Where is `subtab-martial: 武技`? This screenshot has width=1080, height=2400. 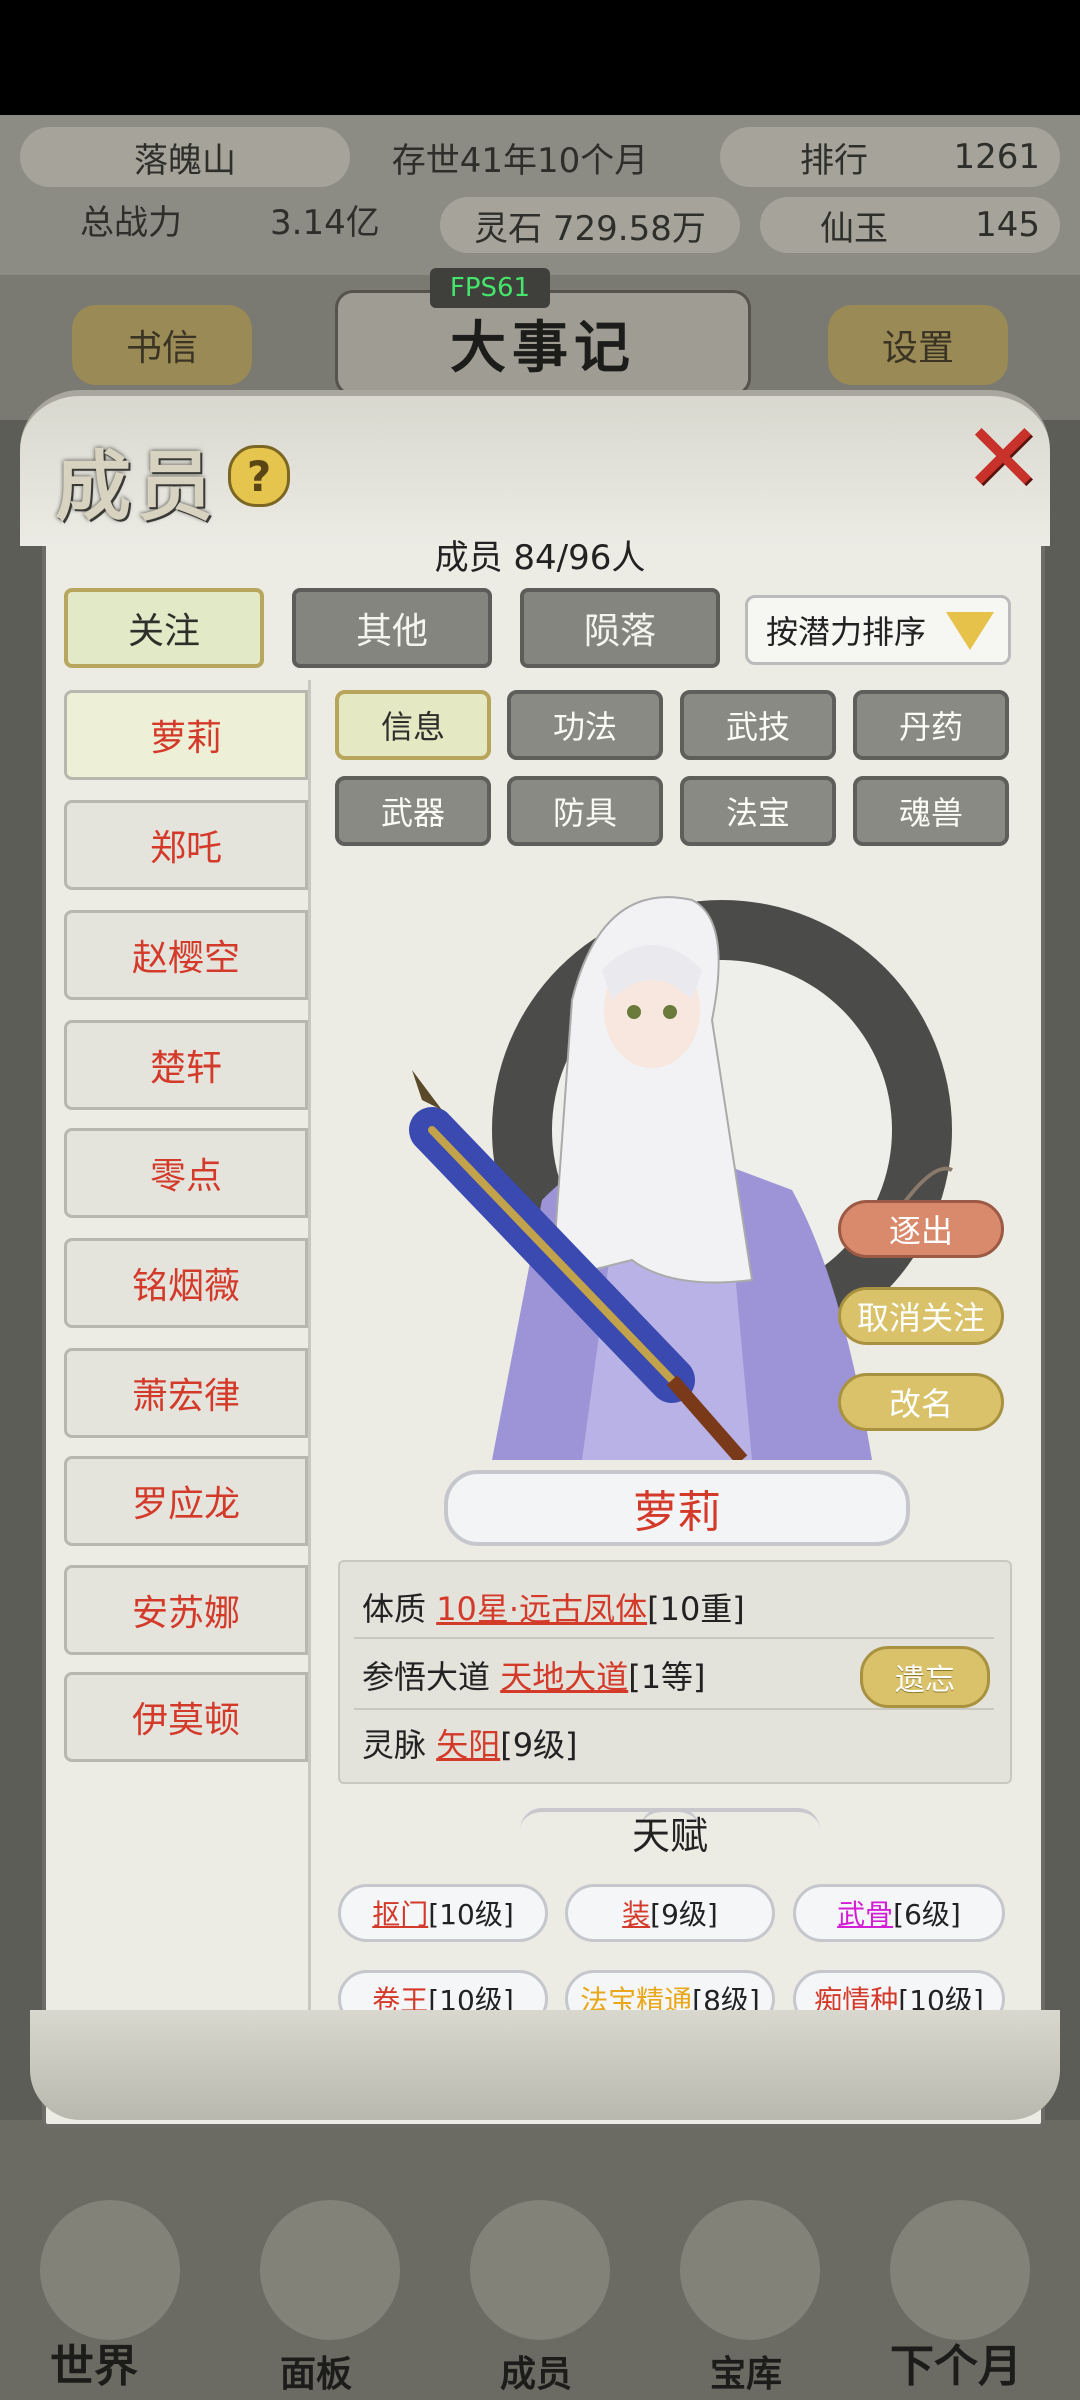 subtab-martial: 武技 is located at coordinates (758, 725).